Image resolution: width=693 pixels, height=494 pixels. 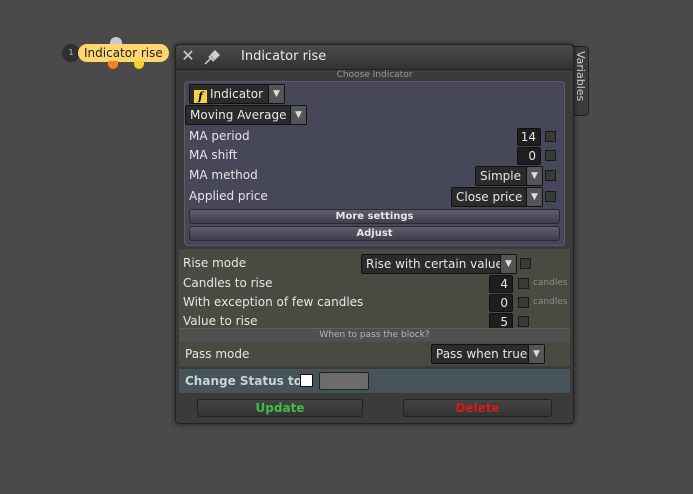 I want to click on applied-price-label: Applied price, so click(x=228, y=196).